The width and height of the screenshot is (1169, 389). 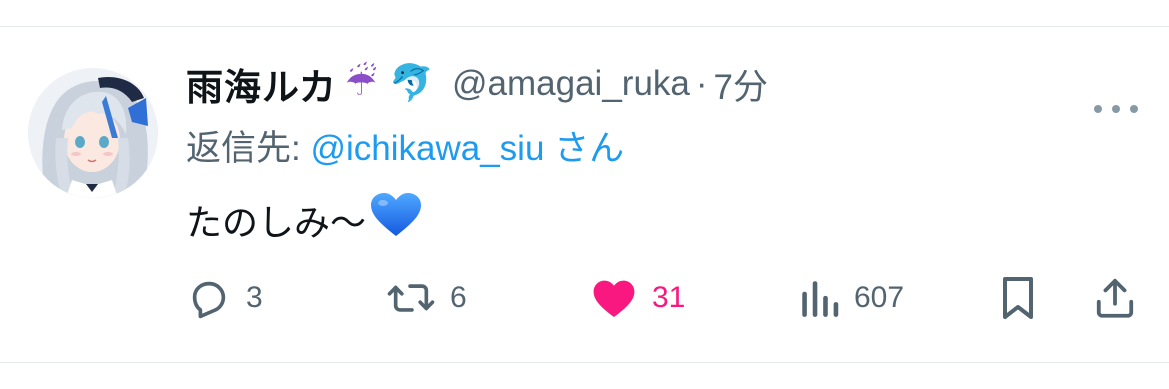 I want to click on share-button, so click(x=1115, y=298).